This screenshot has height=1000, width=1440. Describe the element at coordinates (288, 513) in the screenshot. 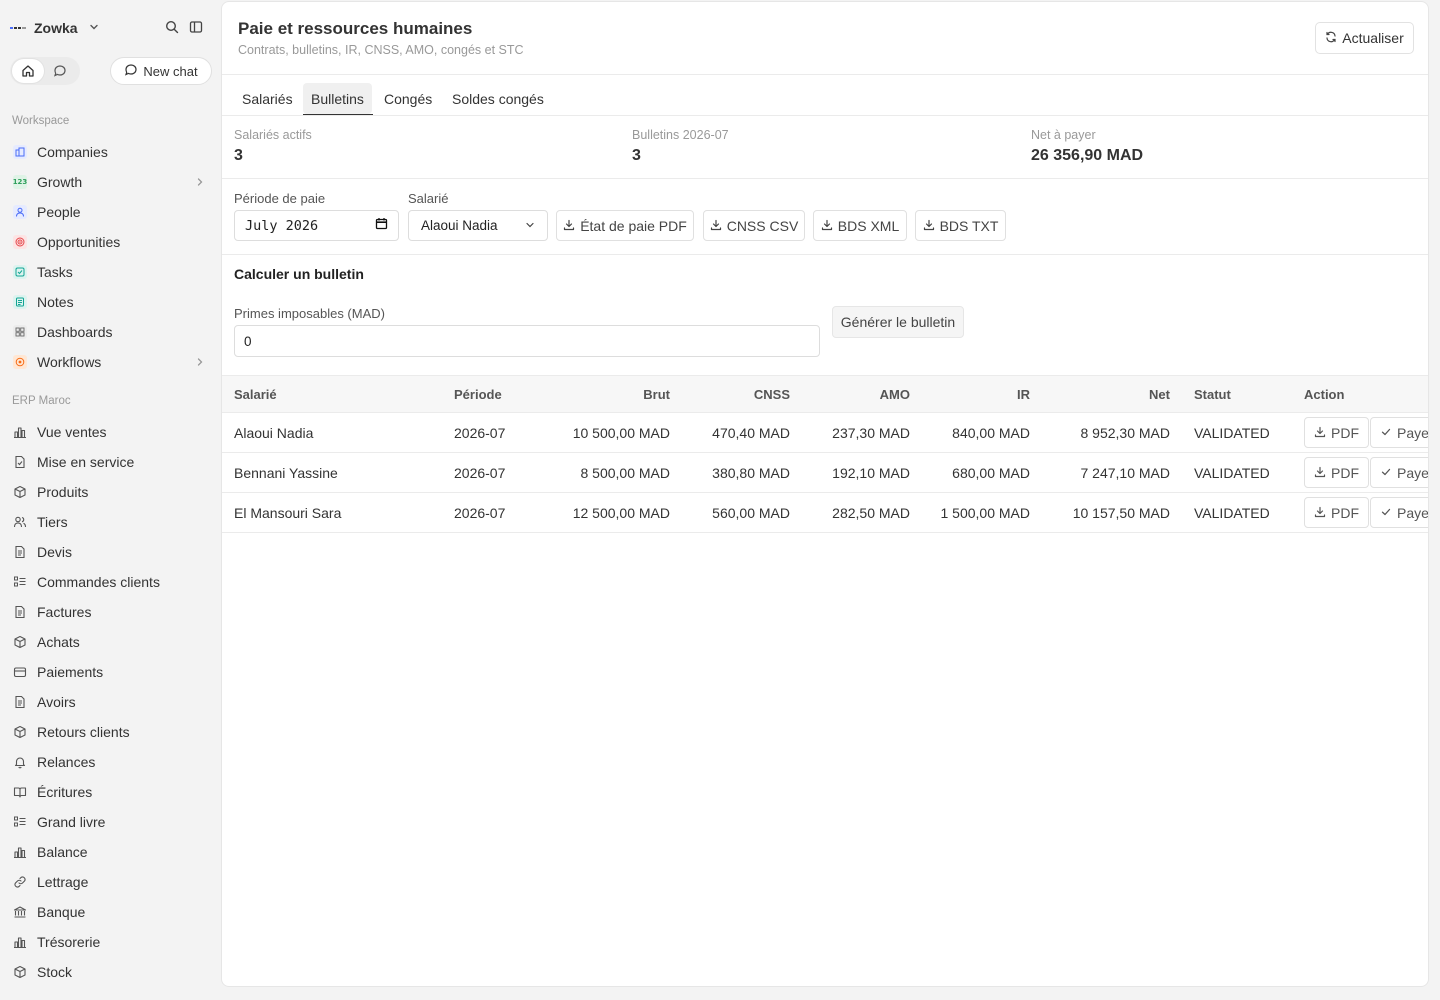

I see `cell-employee: El Mansouri Sara` at that location.